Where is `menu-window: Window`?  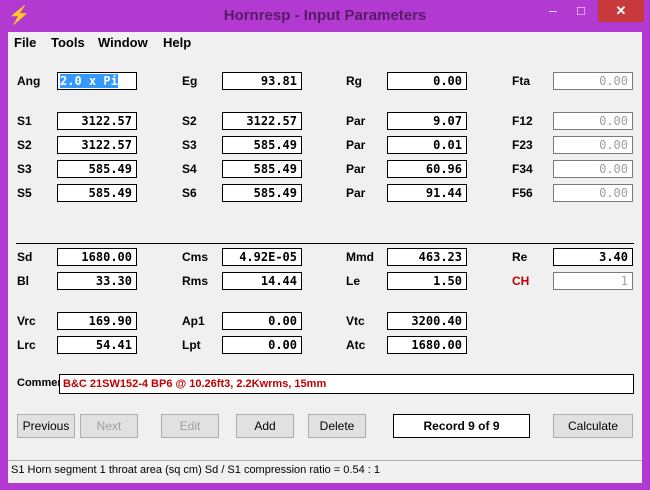
menu-window: Window is located at coordinates (123, 42).